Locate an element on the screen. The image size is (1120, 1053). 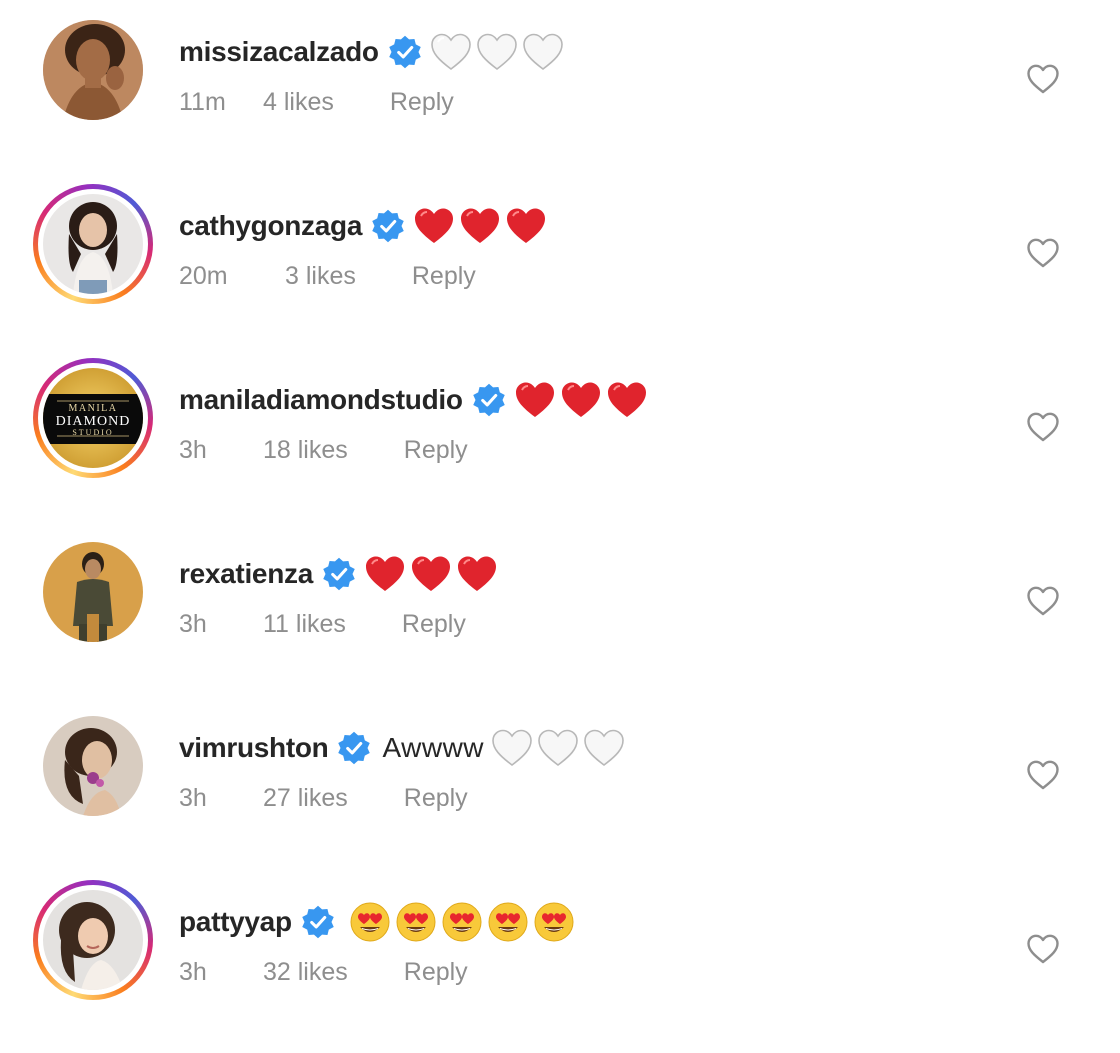
username: pattyyap is located at coordinates (235, 922).